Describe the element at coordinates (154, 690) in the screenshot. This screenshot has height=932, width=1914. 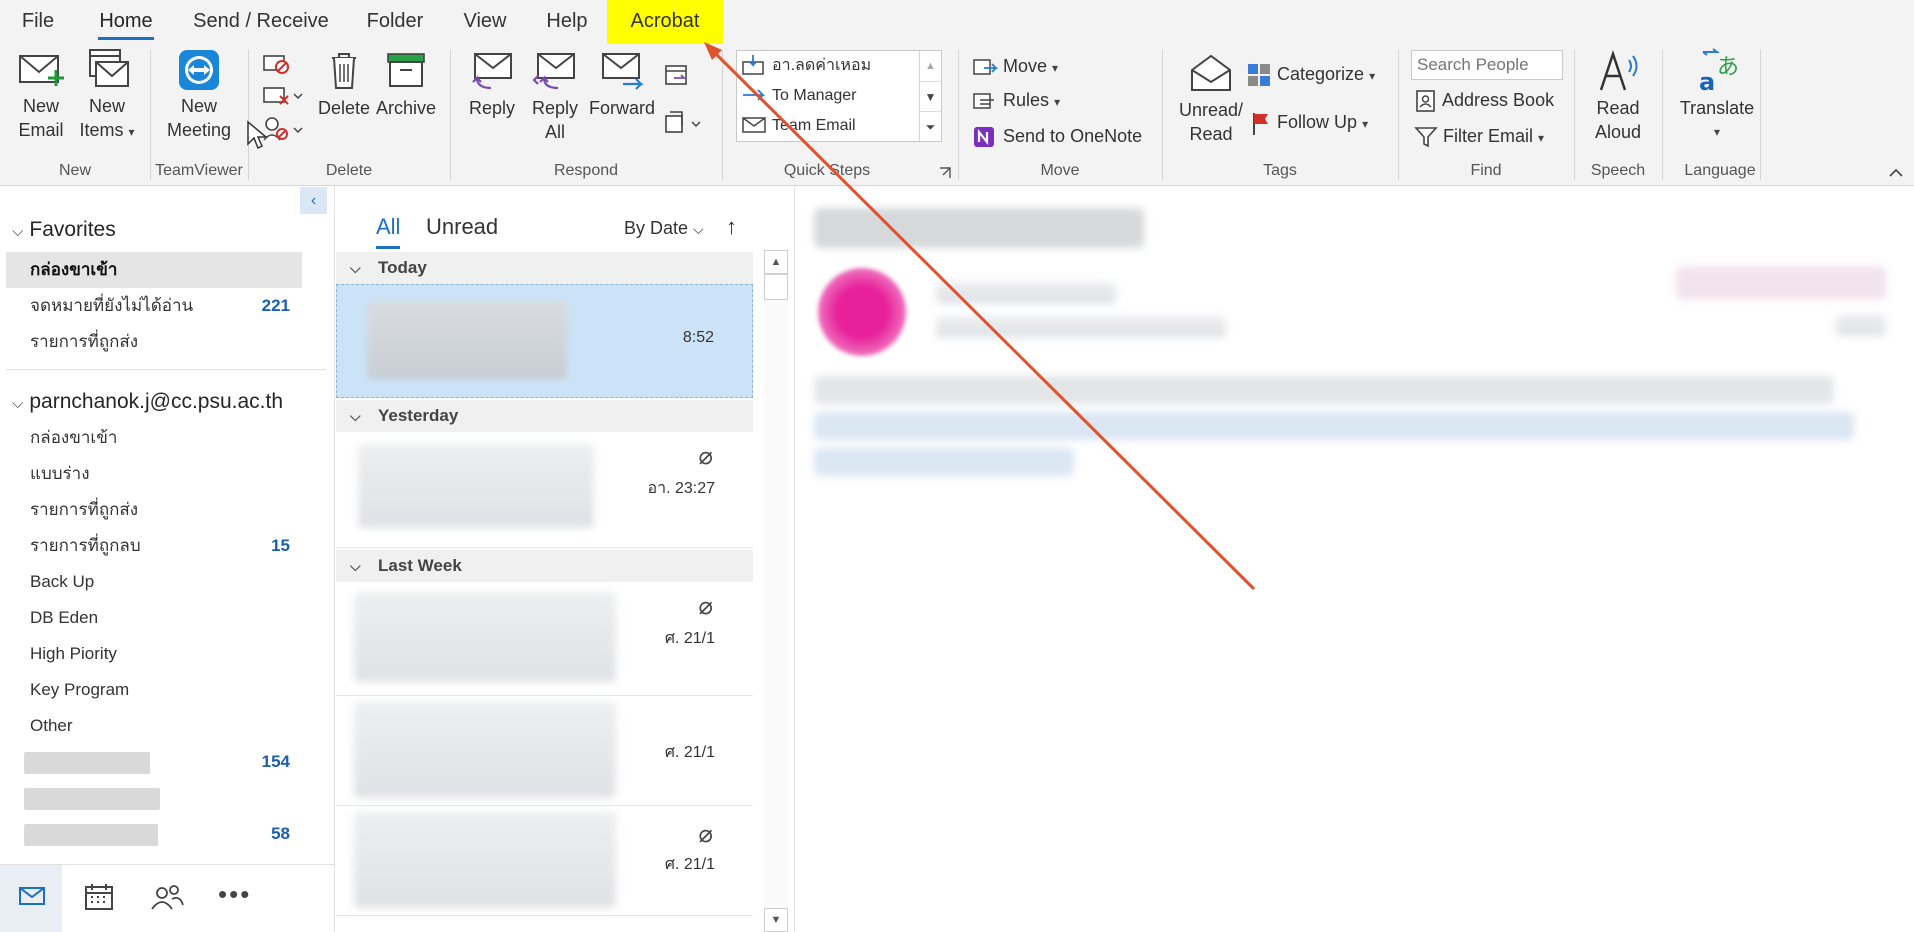
I see `folder-key-program: Key Program` at that location.